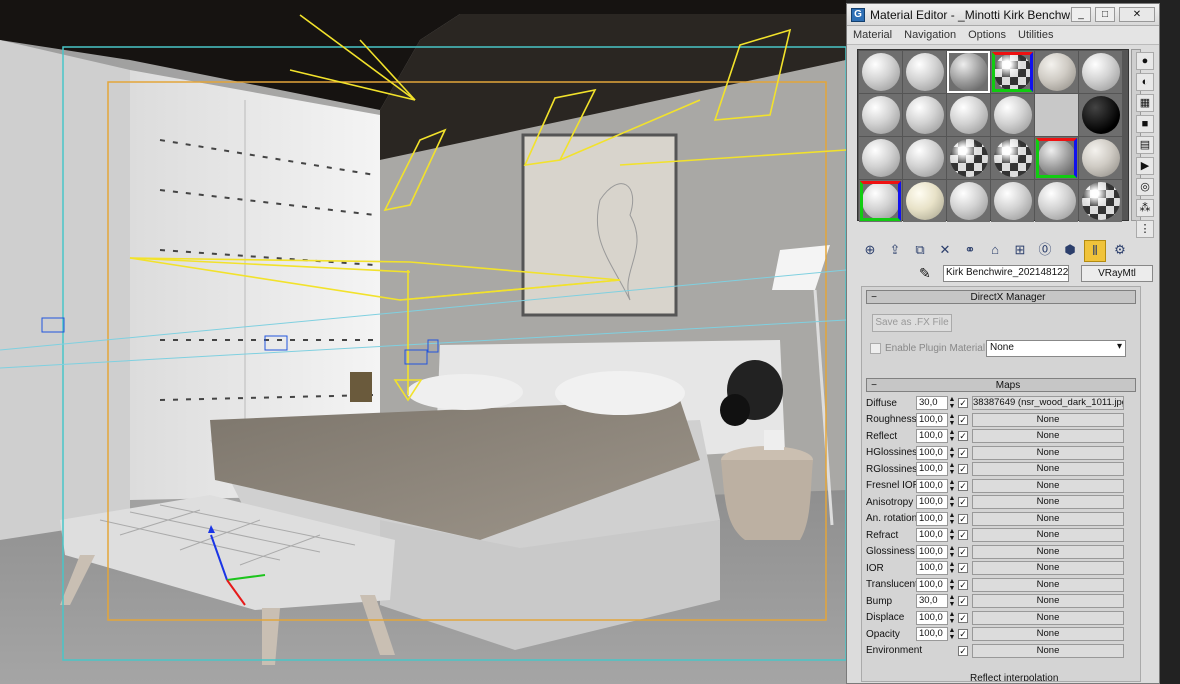  I want to click on show-end-icon: ⬢, so click(1070, 251).